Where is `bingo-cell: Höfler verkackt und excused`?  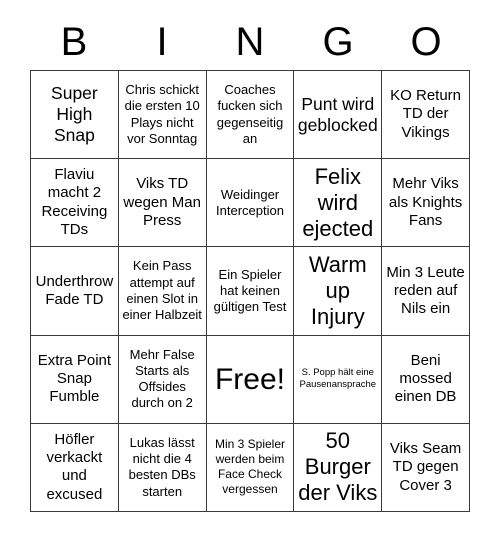
bingo-cell: Höfler verkackt und excused is located at coordinates (75, 467).